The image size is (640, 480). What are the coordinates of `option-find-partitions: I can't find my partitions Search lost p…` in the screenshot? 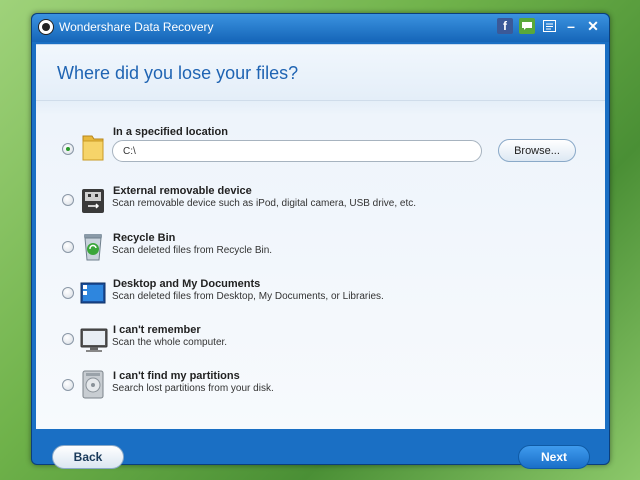 It's located at (320, 390).